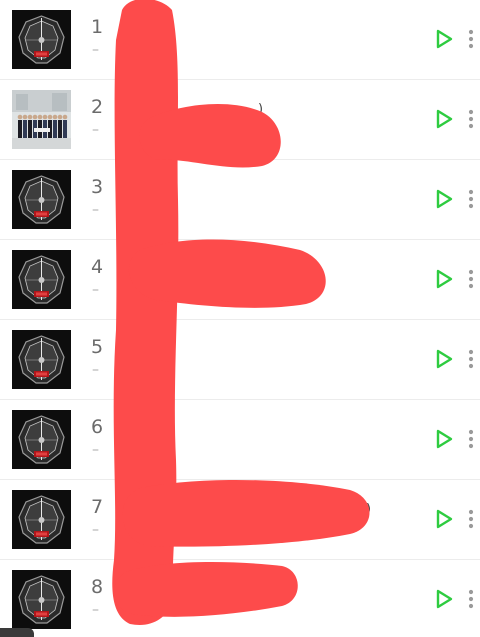 The image size is (480, 637). I want to click on song-row: 6–, so click(240, 440).